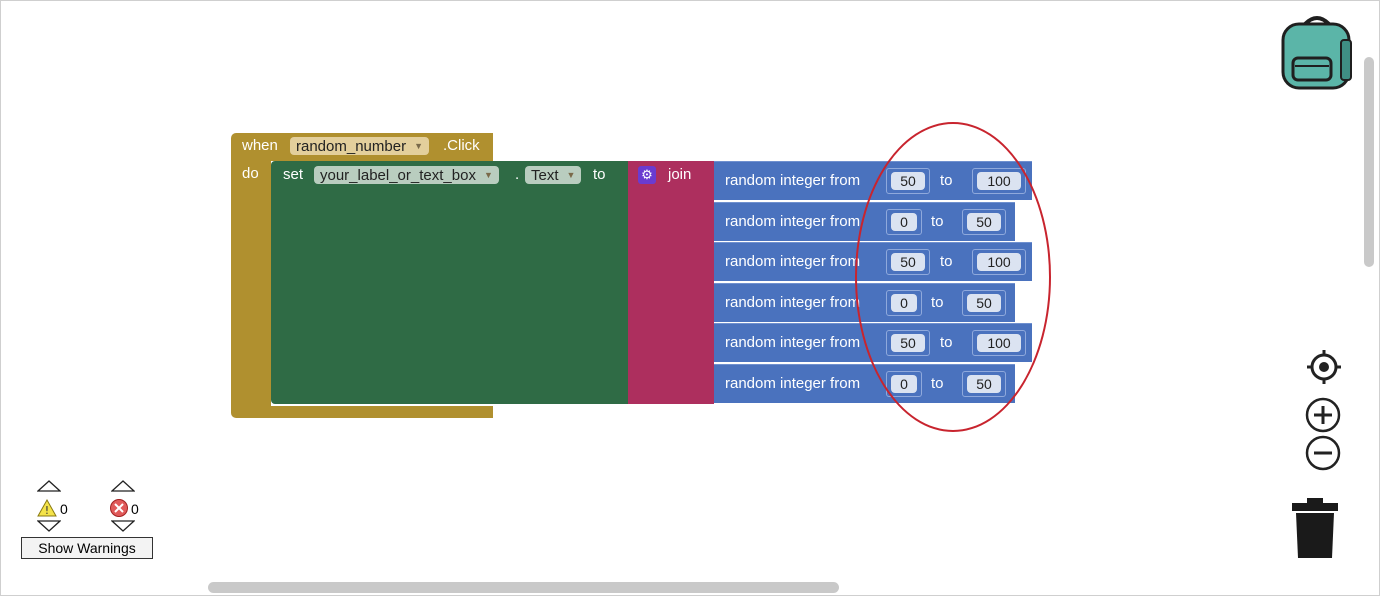 This screenshot has width=1380, height=596. Describe the element at coordinates (1323, 415) in the screenshot. I see `zoom-in-icon` at that location.